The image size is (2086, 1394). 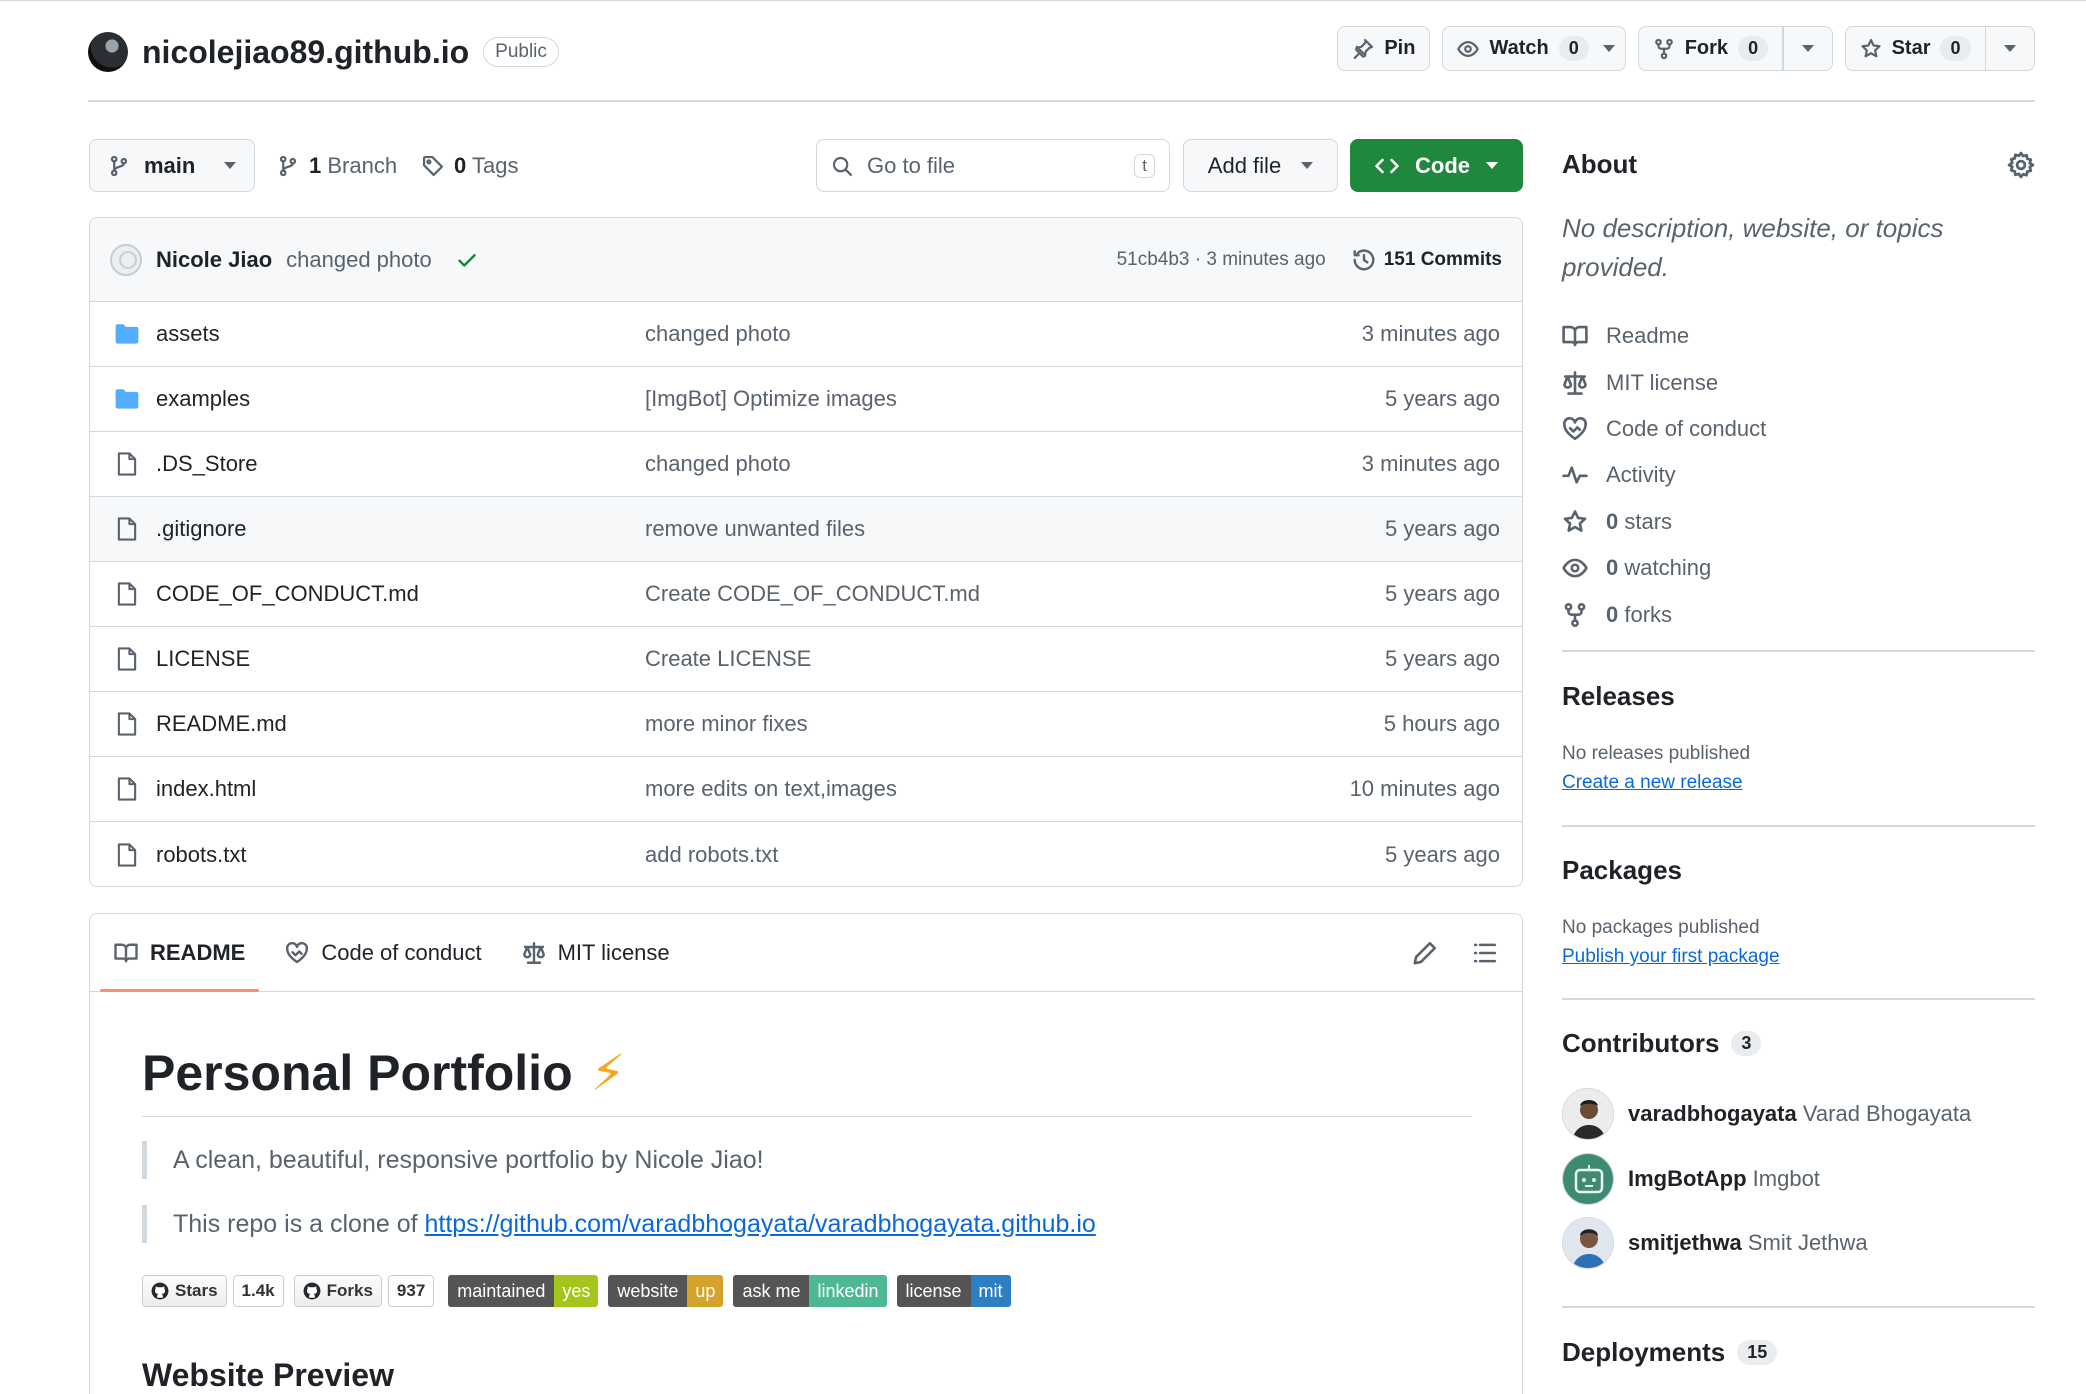 What do you see at coordinates (1664, 568) in the screenshot?
I see `watching-link: 0 watching` at bounding box center [1664, 568].